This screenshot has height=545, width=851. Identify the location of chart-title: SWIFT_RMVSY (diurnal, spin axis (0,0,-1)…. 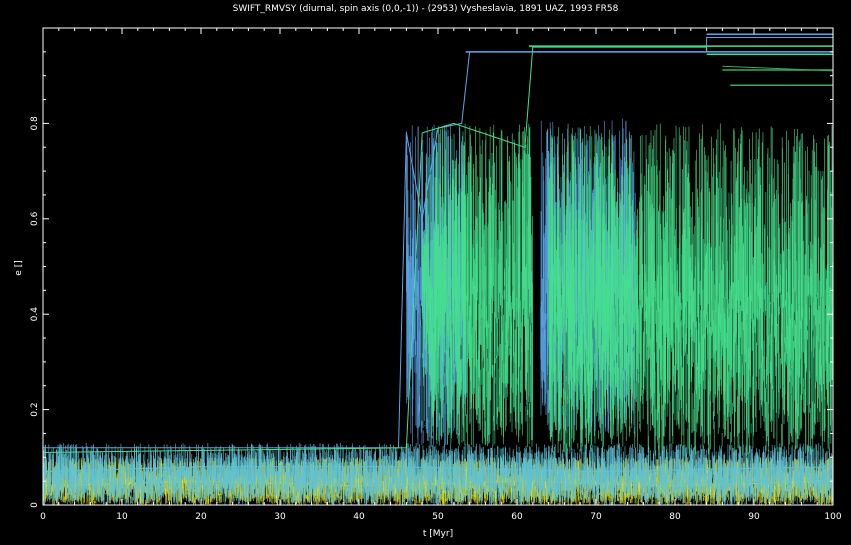
(426, 9).